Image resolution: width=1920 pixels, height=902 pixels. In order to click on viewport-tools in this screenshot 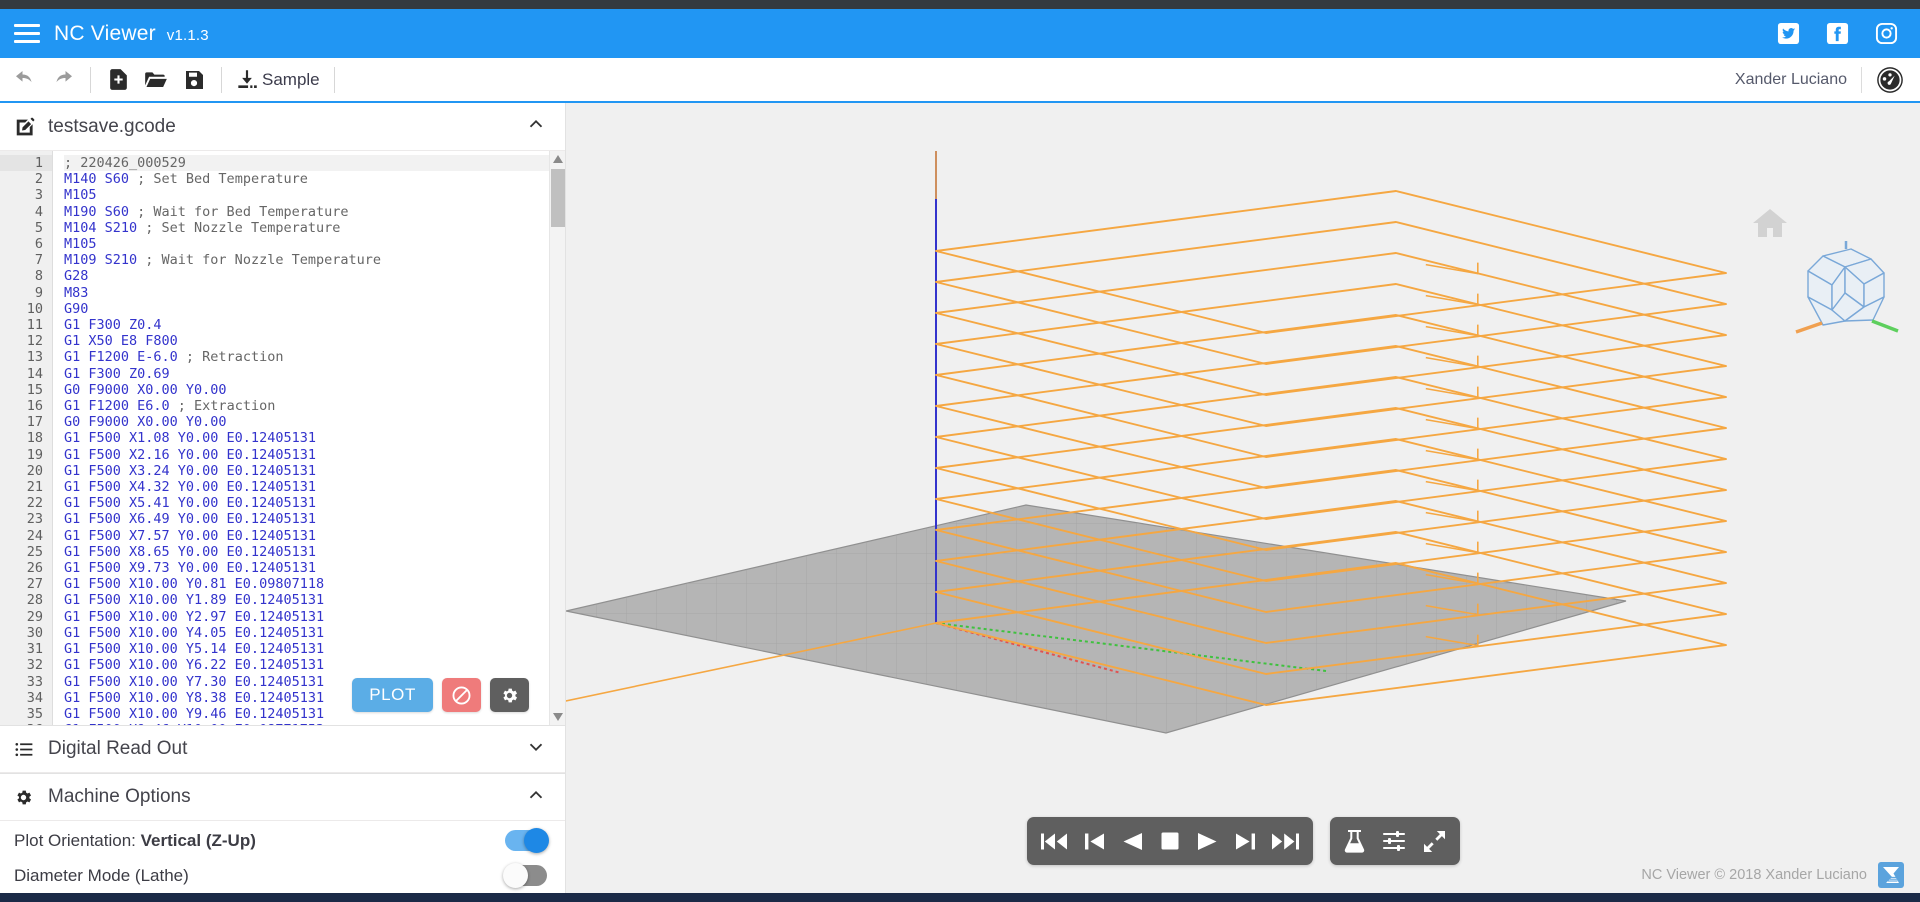, I will do `click(1394, 841)`.